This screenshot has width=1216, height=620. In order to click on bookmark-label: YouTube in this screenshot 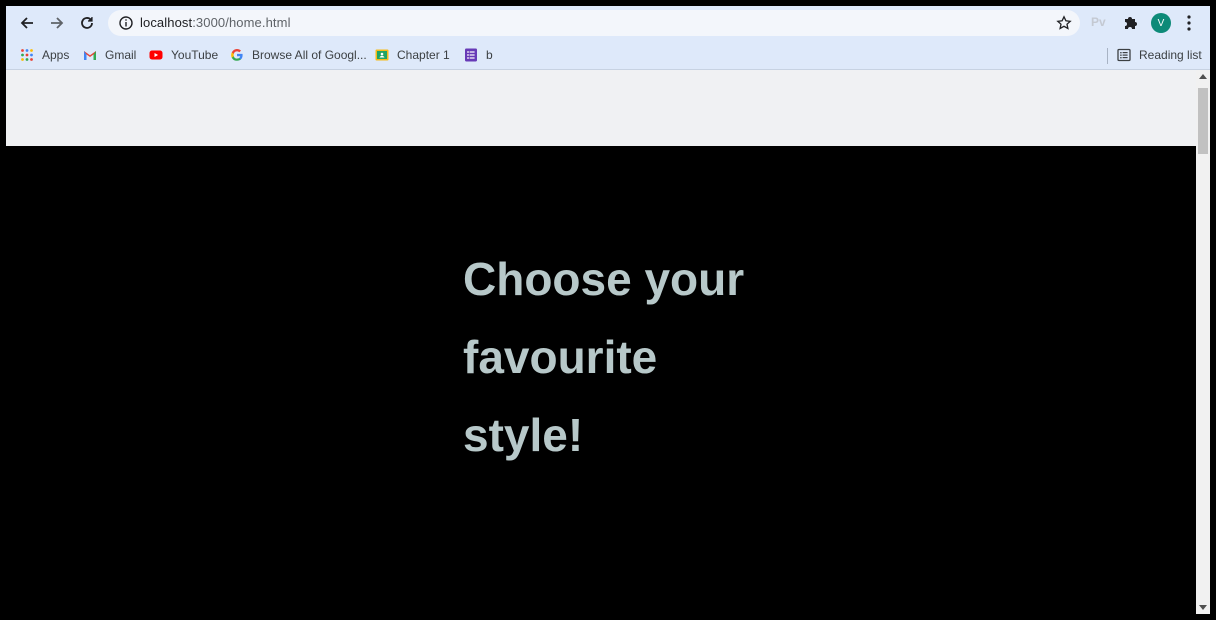, I will do `click(195, 55)`.